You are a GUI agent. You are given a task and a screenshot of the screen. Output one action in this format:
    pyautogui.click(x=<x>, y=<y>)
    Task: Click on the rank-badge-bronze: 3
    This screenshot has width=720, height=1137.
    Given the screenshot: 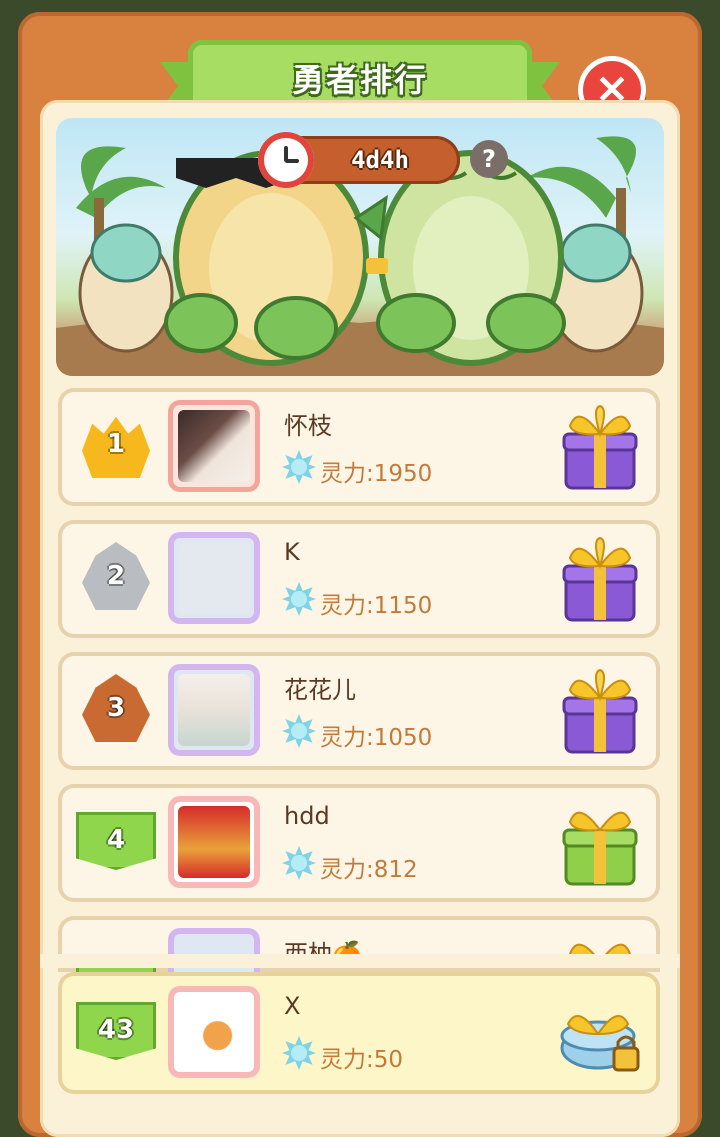 What is the action you would take?
    pyautogui.click(x=116, y=708)
    